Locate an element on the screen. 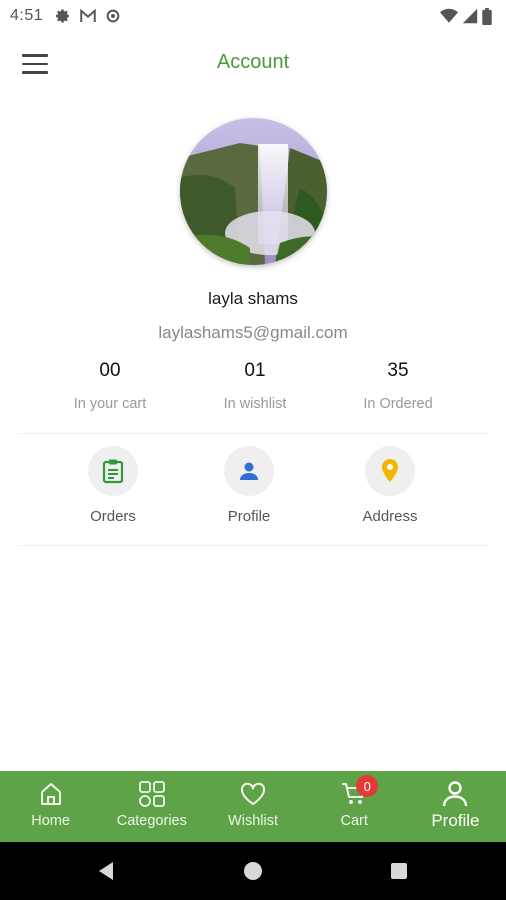  stat-cart-label: In your cart is located at coordinates (110, 404).